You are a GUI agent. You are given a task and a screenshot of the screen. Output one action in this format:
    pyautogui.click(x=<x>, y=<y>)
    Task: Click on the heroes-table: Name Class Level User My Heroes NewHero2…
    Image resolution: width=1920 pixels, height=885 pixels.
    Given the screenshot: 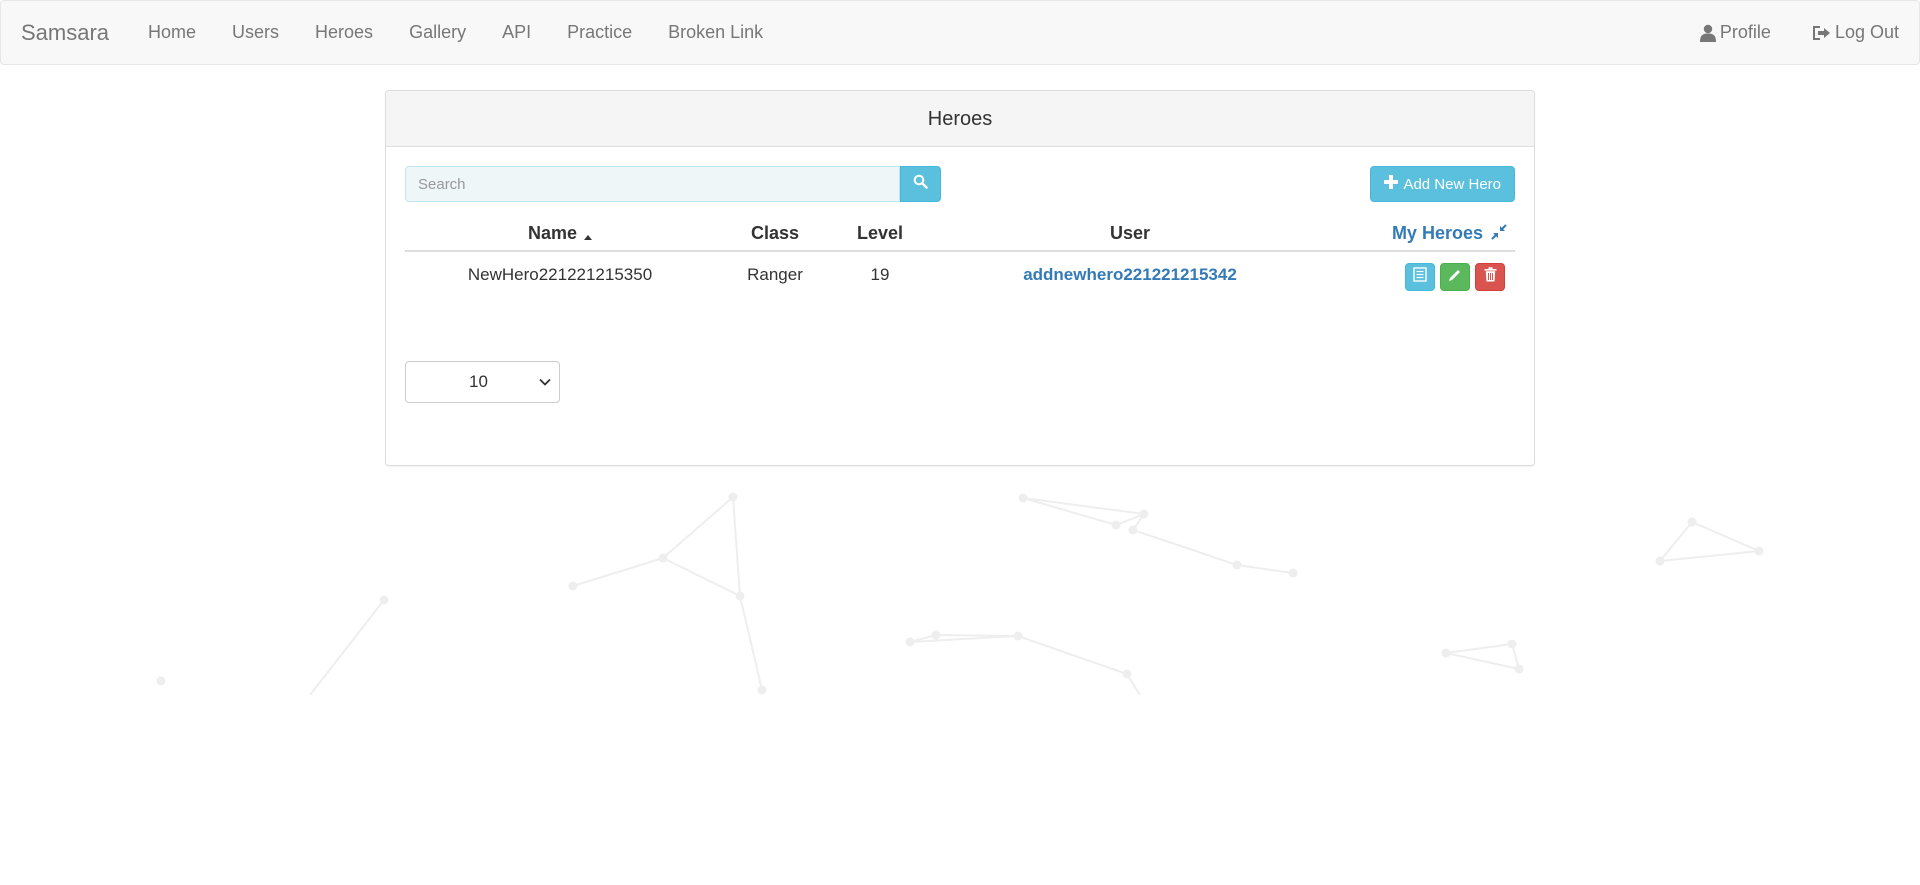 What is the action you would take?
    pyautogui.click(x=960, y=258)
    